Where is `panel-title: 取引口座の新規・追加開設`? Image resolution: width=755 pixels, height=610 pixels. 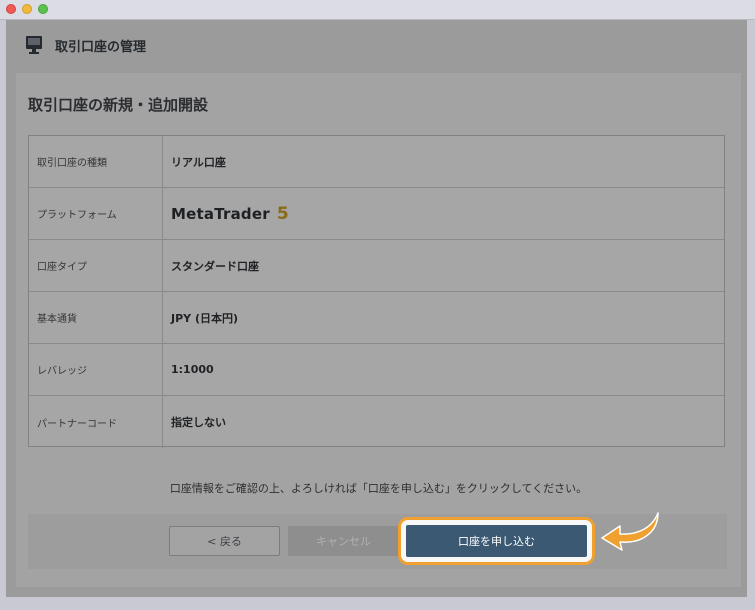
panel-title: 取引口座の新規・追加開設 is located at coordinates (118, 105).